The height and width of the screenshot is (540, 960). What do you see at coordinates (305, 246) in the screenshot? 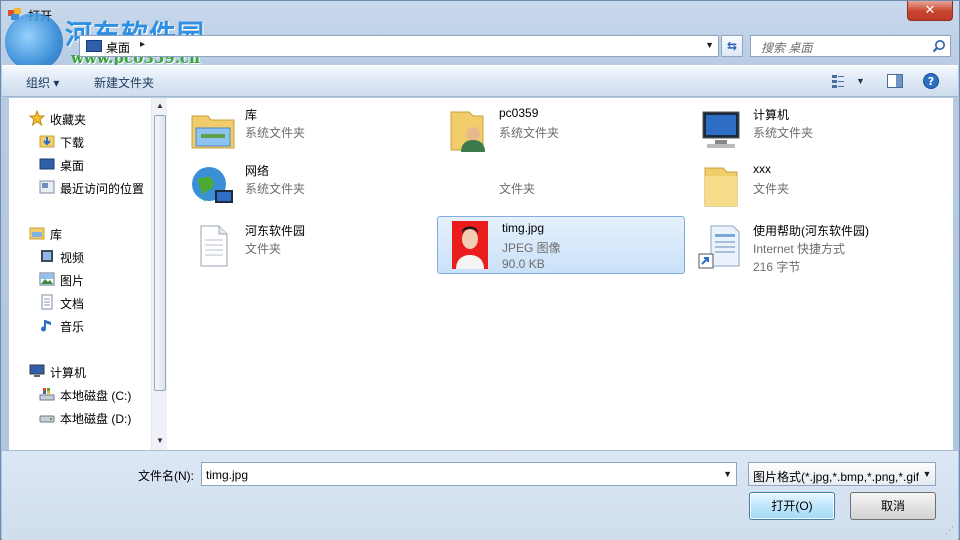
I see `file-item-hedong: 河东软件园 文件夹` at bounding box center [305, 246].